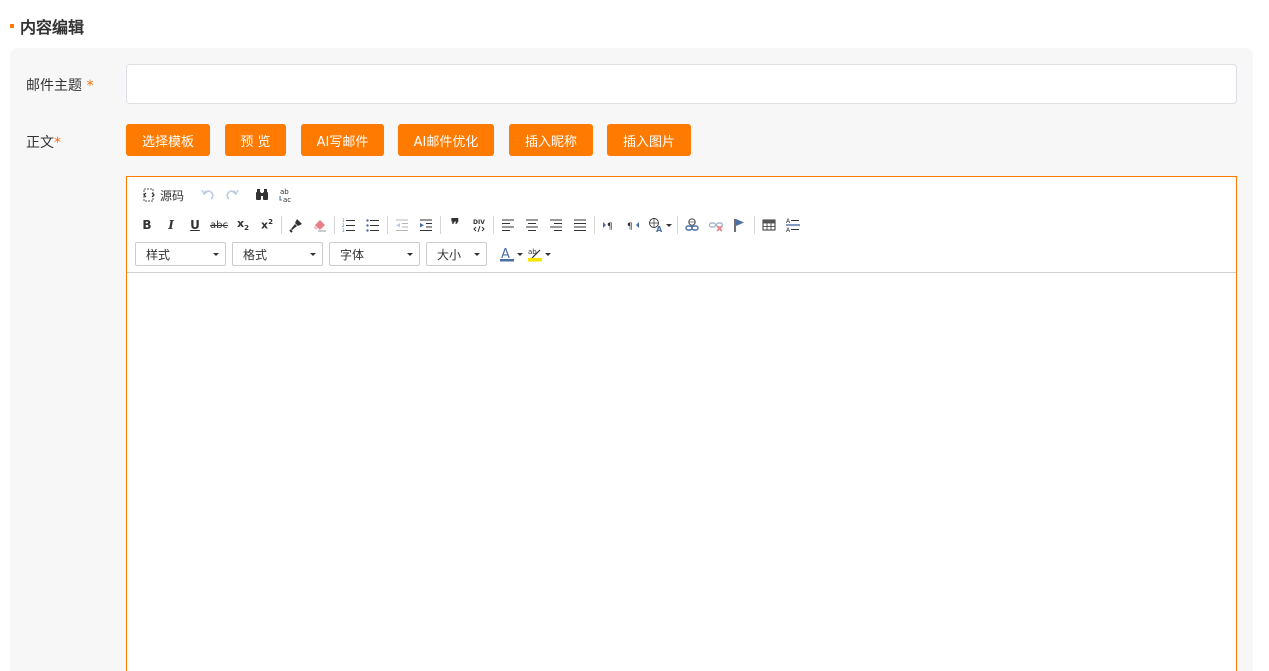 The width and height of the screenshot is (1269, 671). I want to click on align-center-button, so click(532, 225).